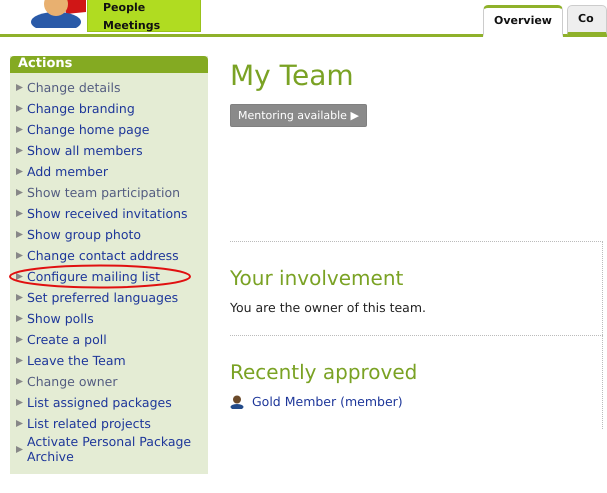 This screenshot has width=607, height=493. What do you see at coordinates (112, 360) in the screenshot?
I see `action-link: Leave the Team` at bounding box center [112, 360].